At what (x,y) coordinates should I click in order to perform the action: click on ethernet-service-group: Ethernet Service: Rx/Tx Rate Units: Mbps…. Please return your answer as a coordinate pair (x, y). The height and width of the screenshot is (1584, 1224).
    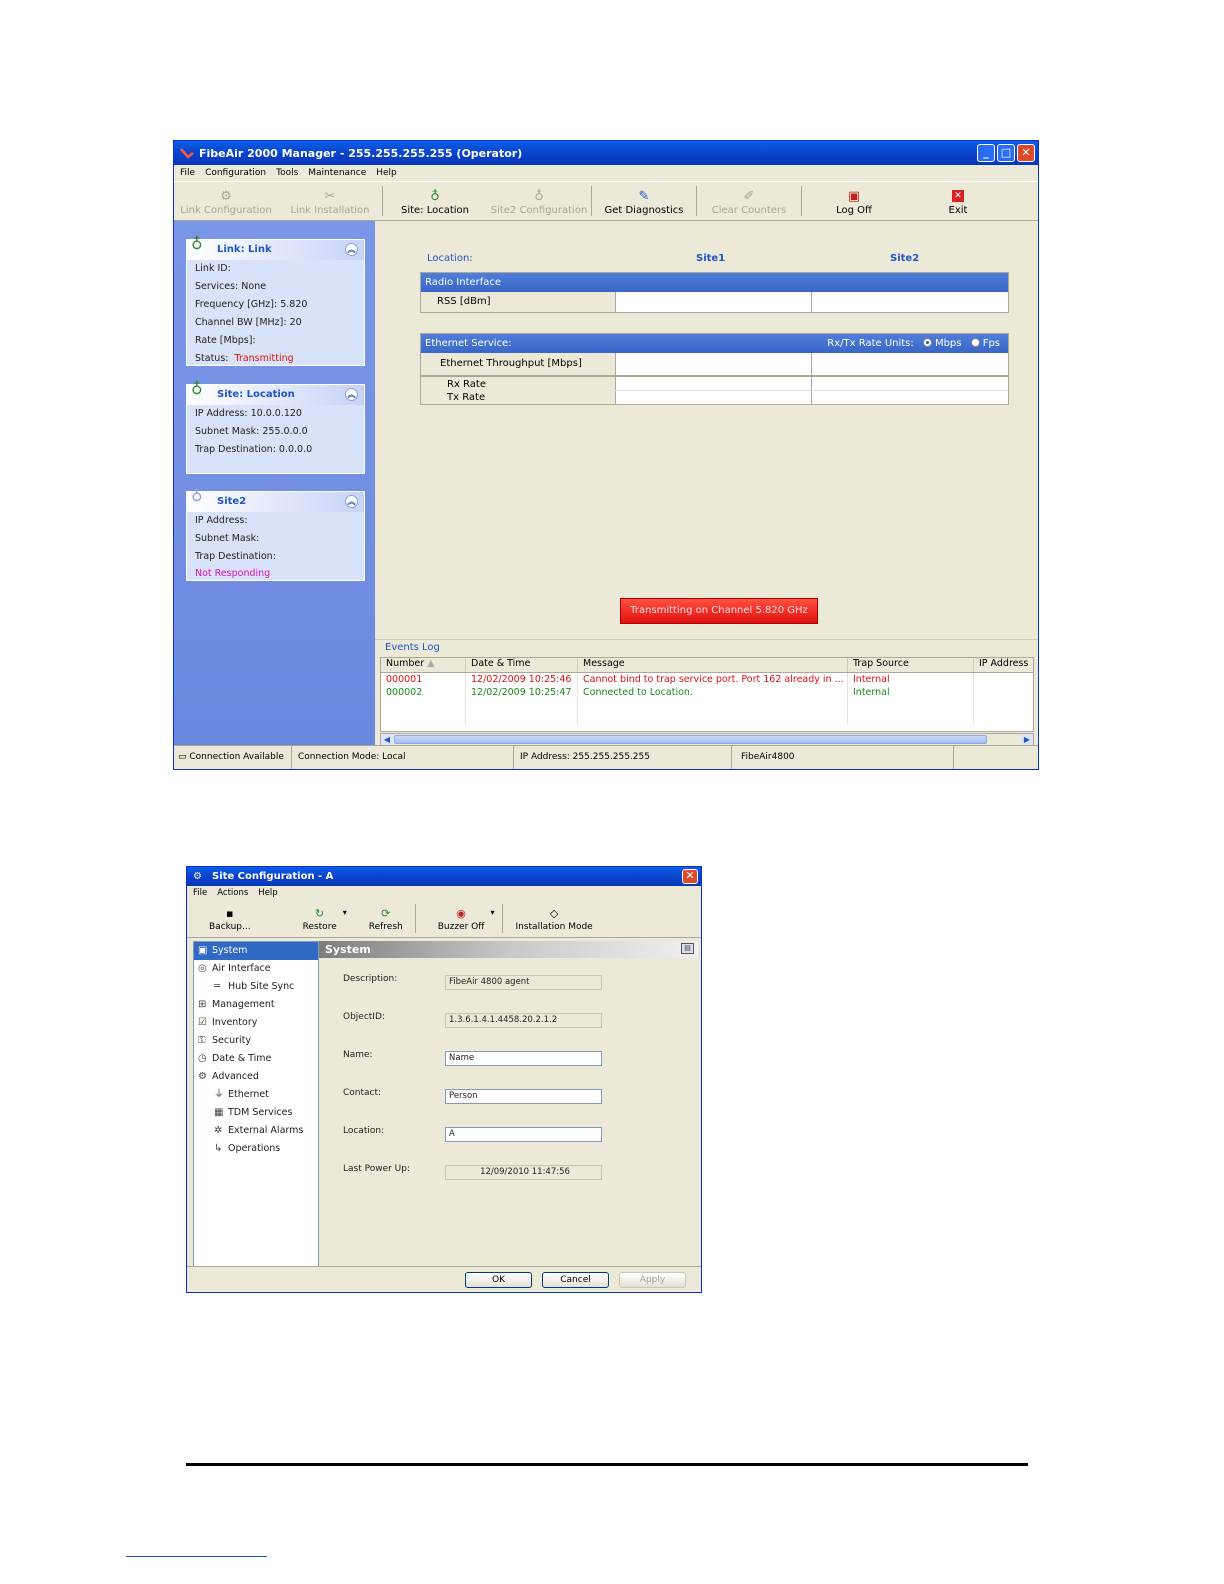
    Looking at the image, I should click on (714, 369).